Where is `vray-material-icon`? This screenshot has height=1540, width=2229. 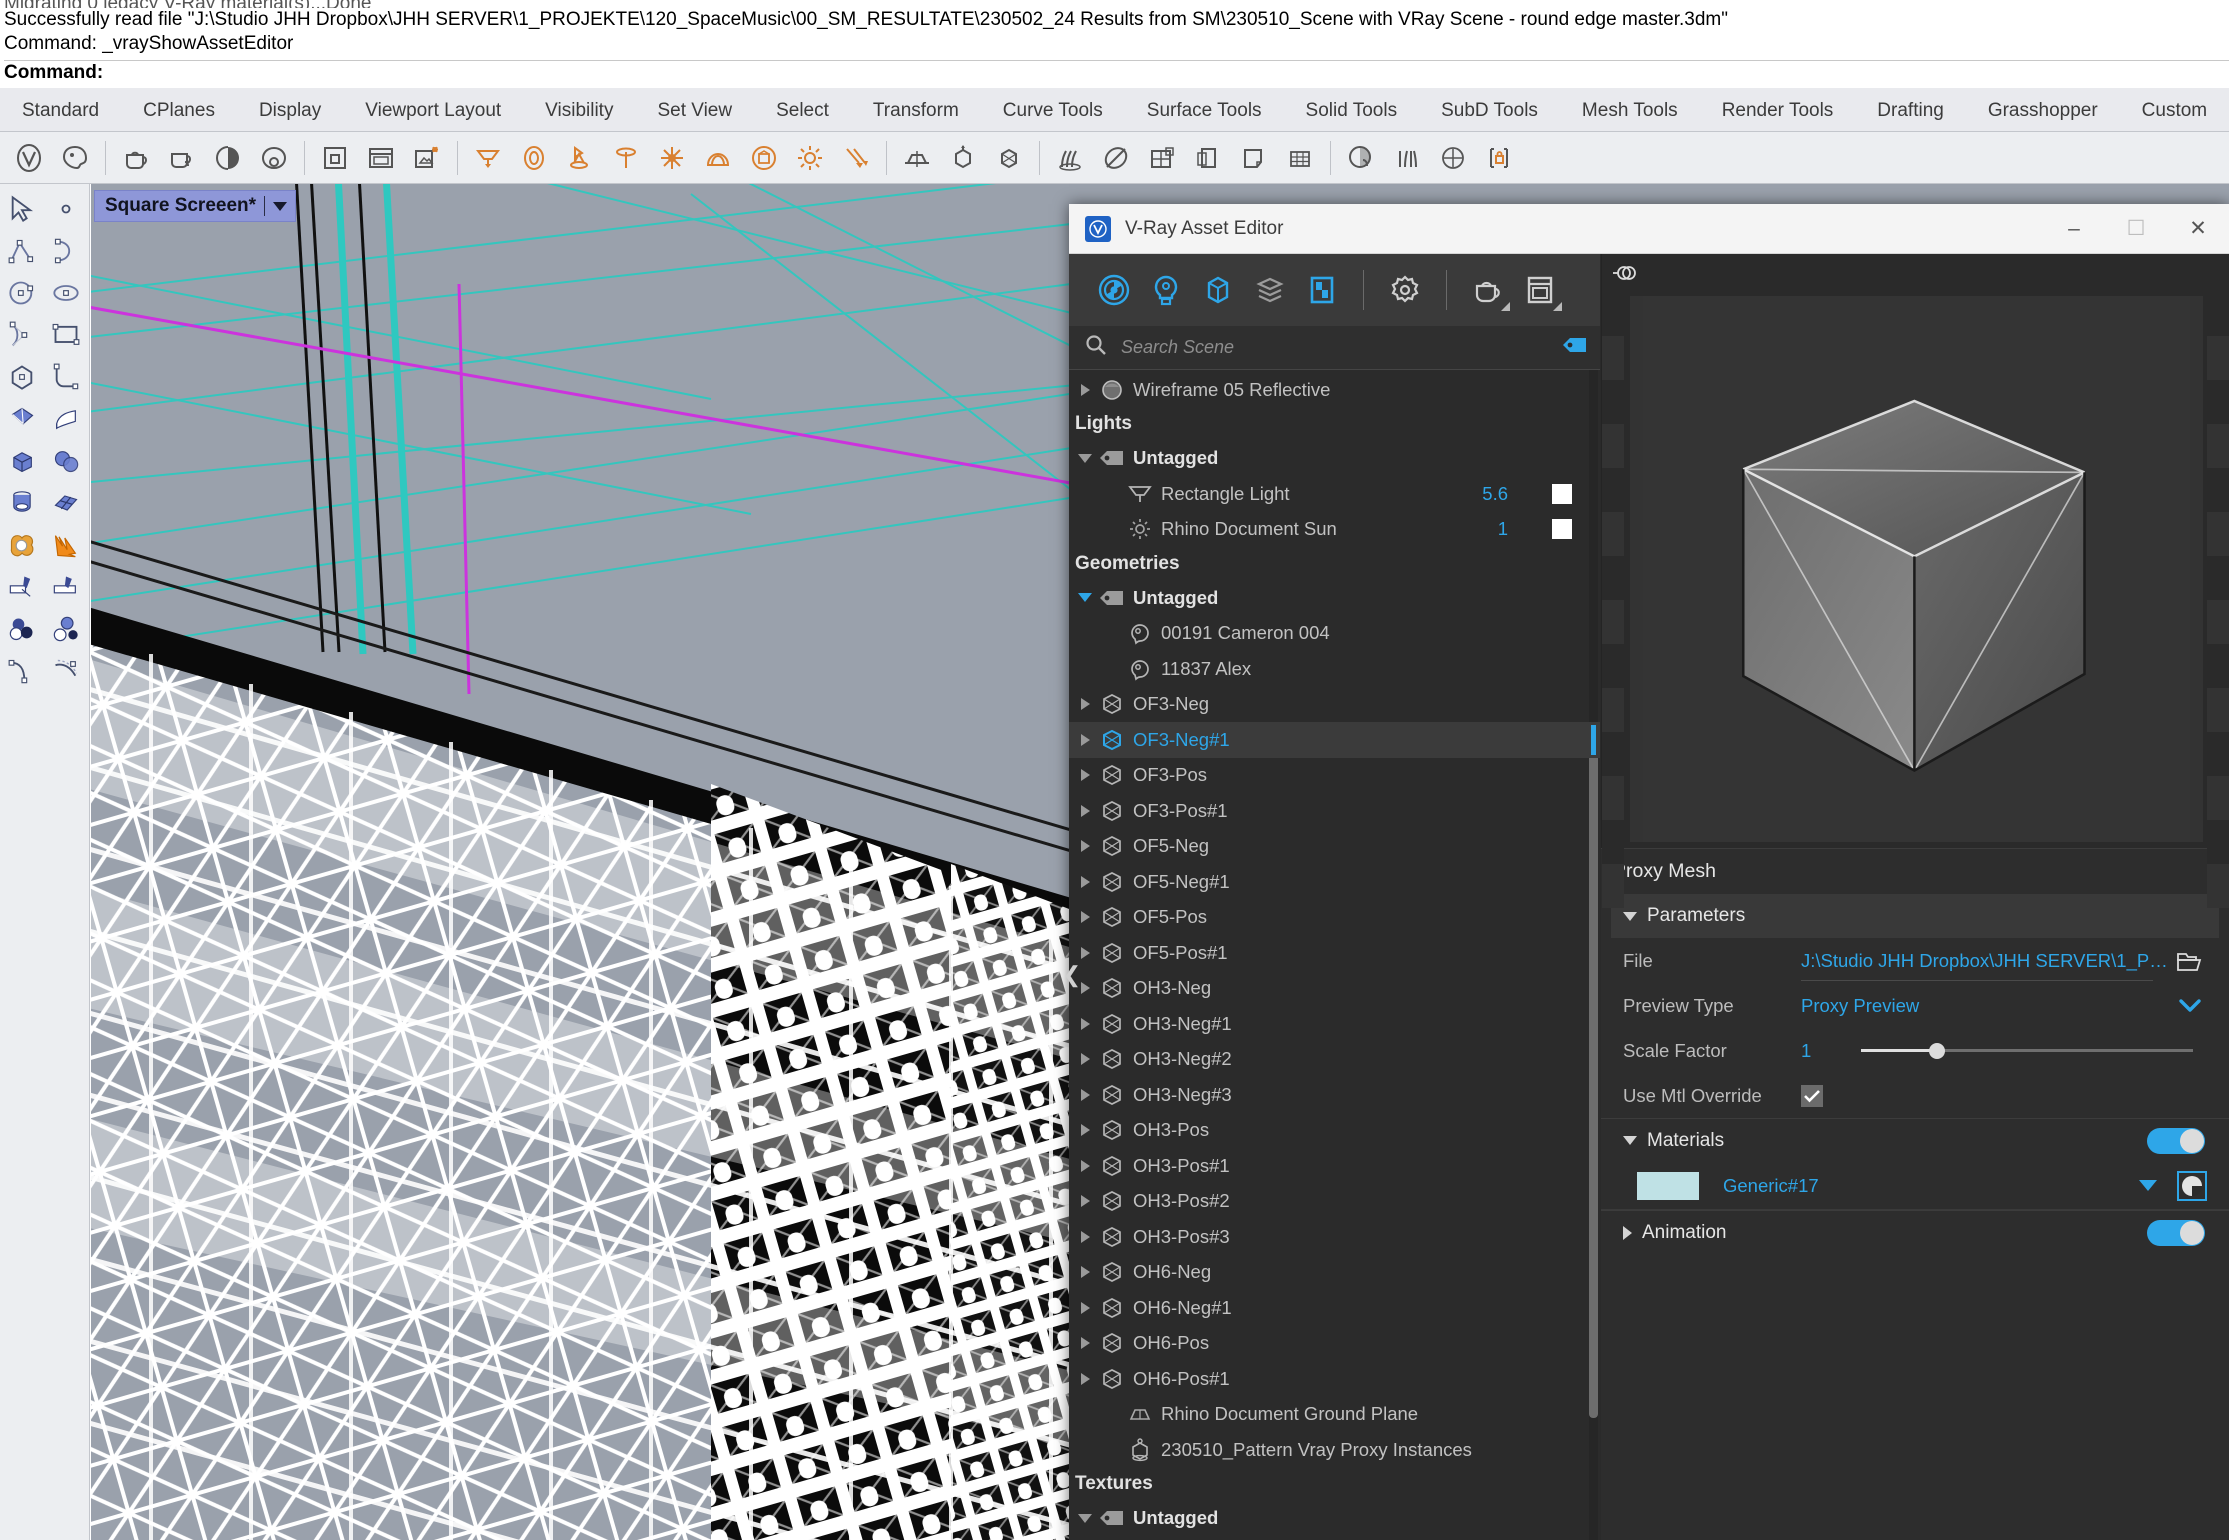
vray-material-icon is located at coordinates (75, 158).